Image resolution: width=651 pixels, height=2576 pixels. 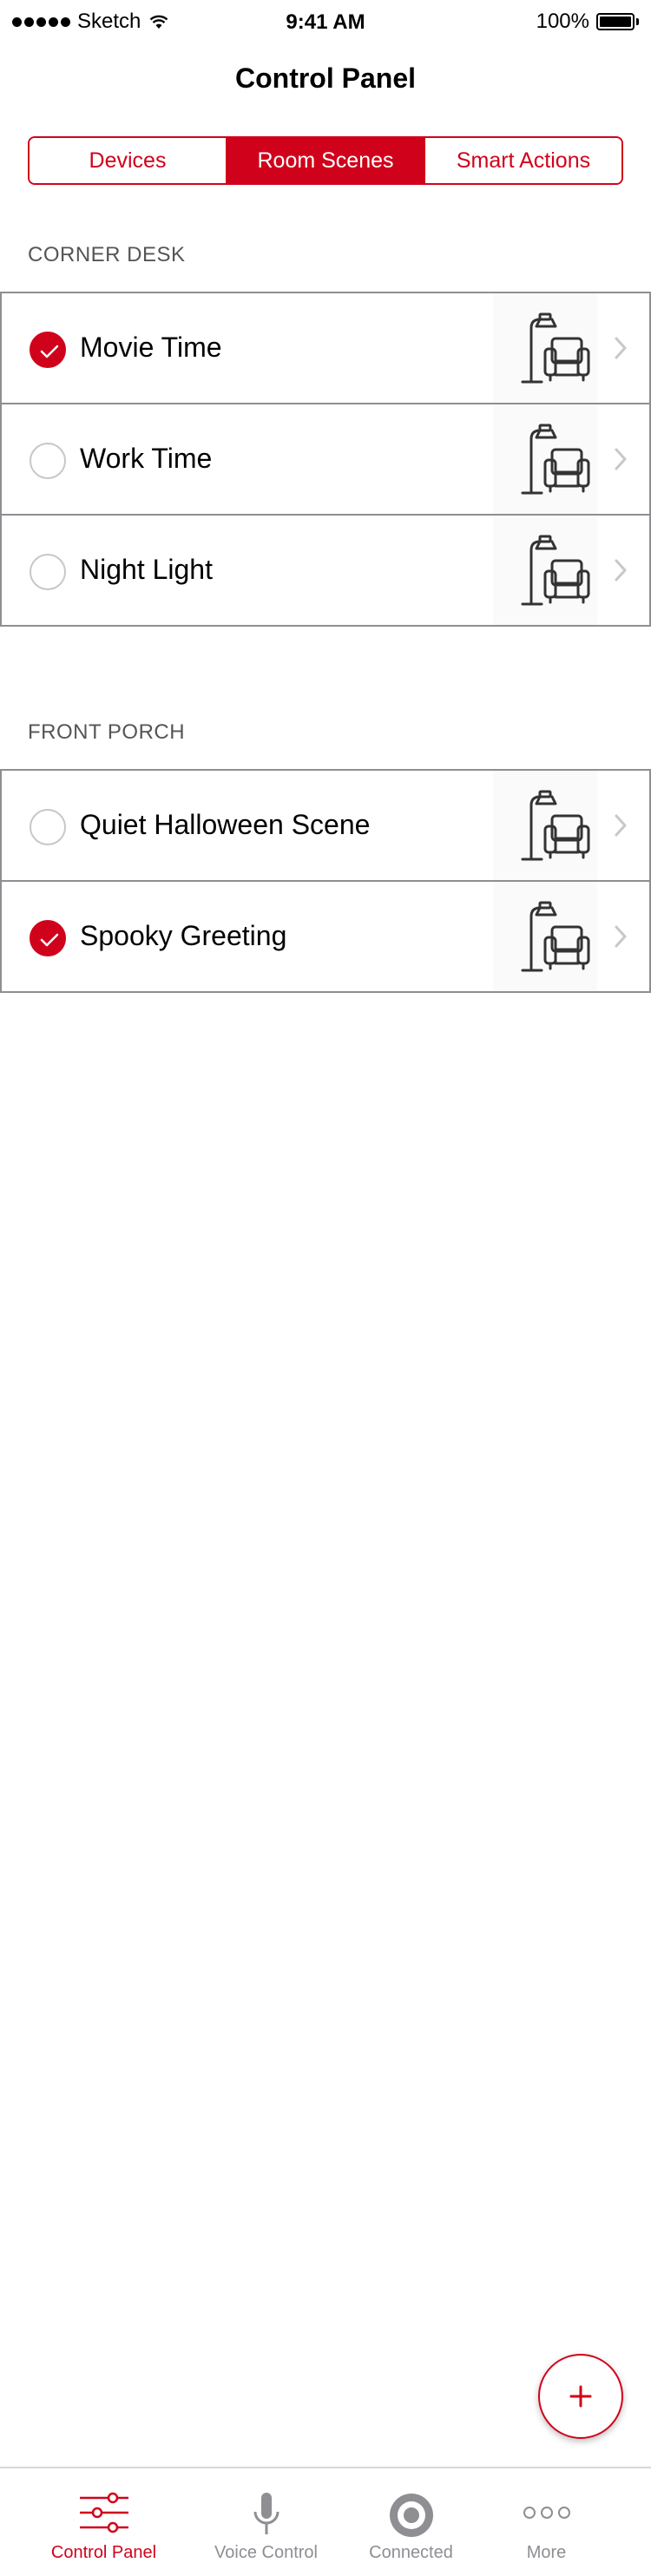 What do you see at coordinates (107, 255) in the screenshot?
I see `section-header-corner-desk: CORNER DESK` at bounding box center [107, 255].